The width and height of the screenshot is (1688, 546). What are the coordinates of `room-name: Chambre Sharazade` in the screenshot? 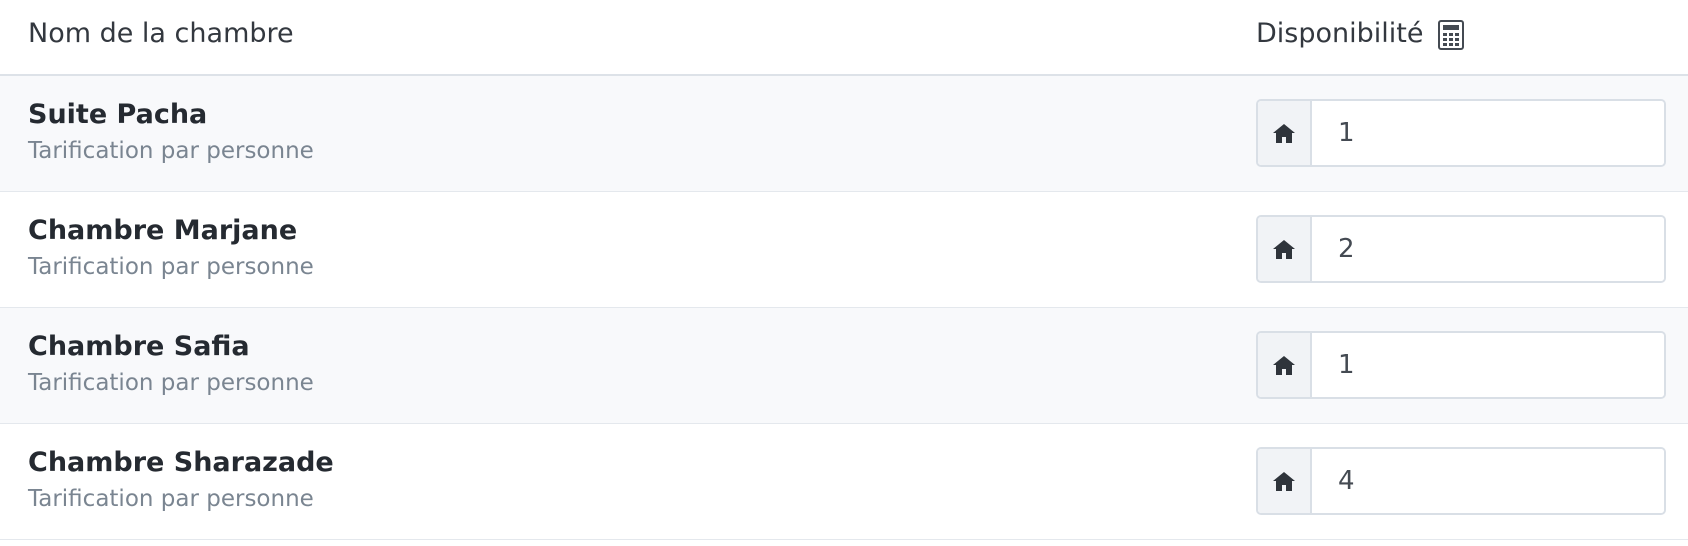 It's located at (181, 462).